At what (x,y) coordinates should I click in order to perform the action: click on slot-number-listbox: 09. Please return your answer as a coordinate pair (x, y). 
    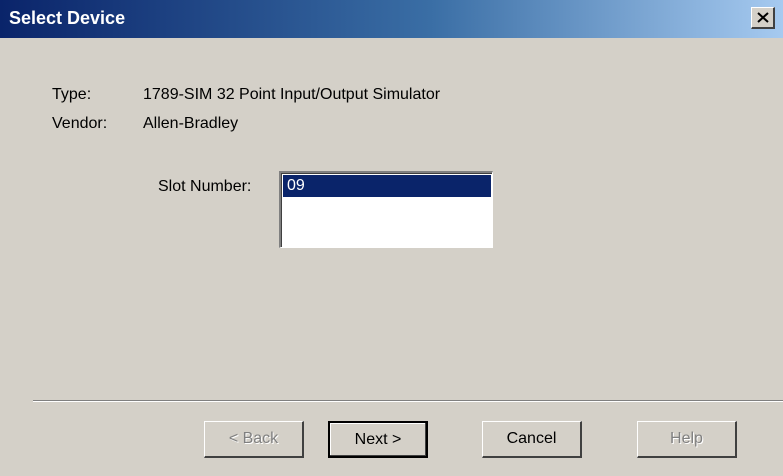
    Looking at the image, I should click on (386, 209).